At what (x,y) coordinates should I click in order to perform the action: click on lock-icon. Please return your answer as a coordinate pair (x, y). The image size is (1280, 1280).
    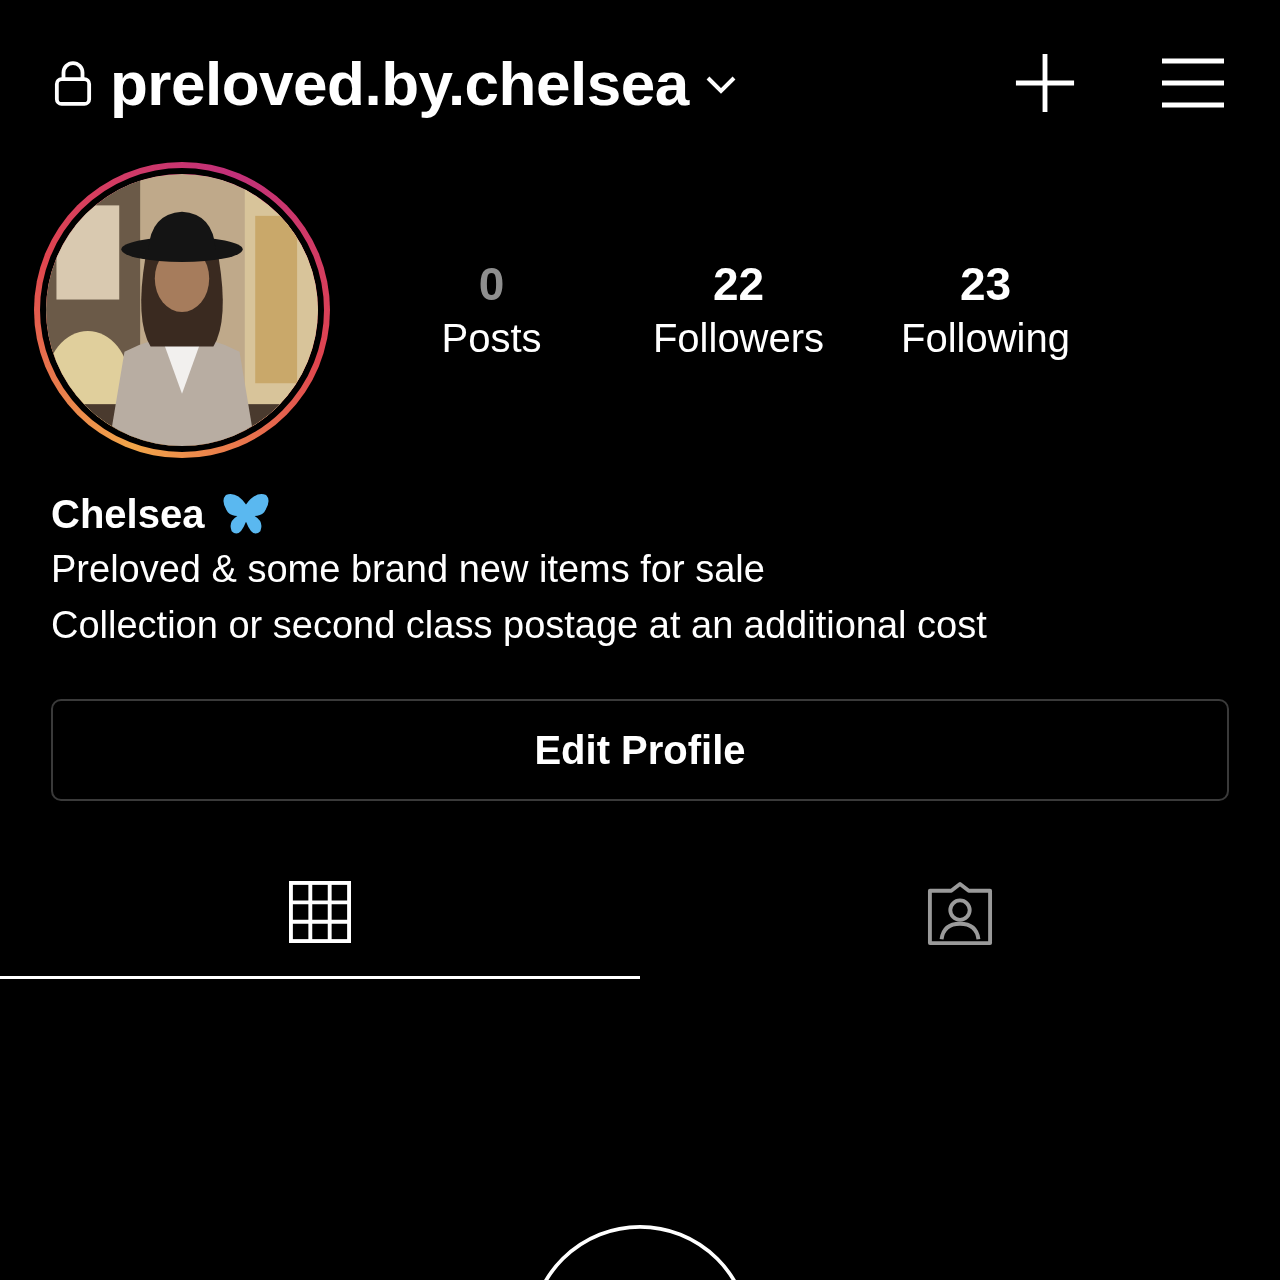
    Looking at the image, I should click on (73, 83).